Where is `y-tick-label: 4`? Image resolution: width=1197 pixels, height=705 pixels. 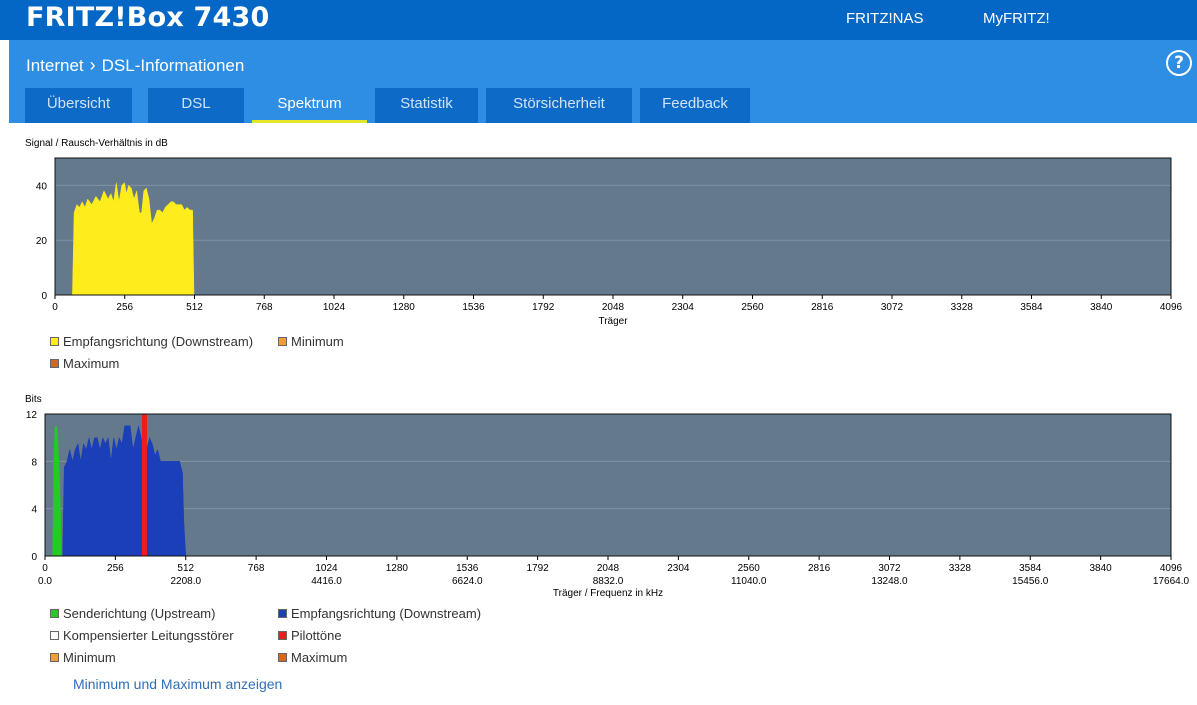
y-tick-label: 4 is located at coordinates (34, 510).